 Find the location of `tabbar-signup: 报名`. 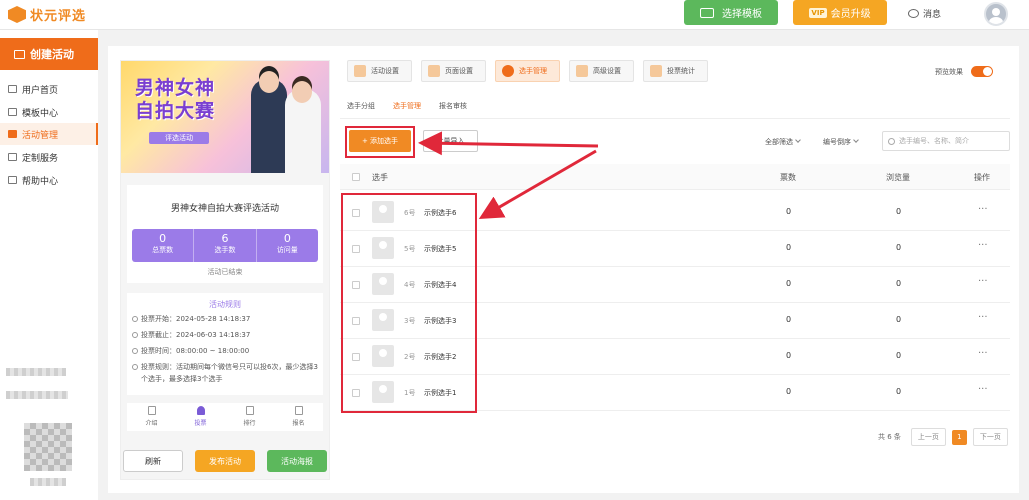

tabbar-signup: 报名 is located at coordinates (298, 417).